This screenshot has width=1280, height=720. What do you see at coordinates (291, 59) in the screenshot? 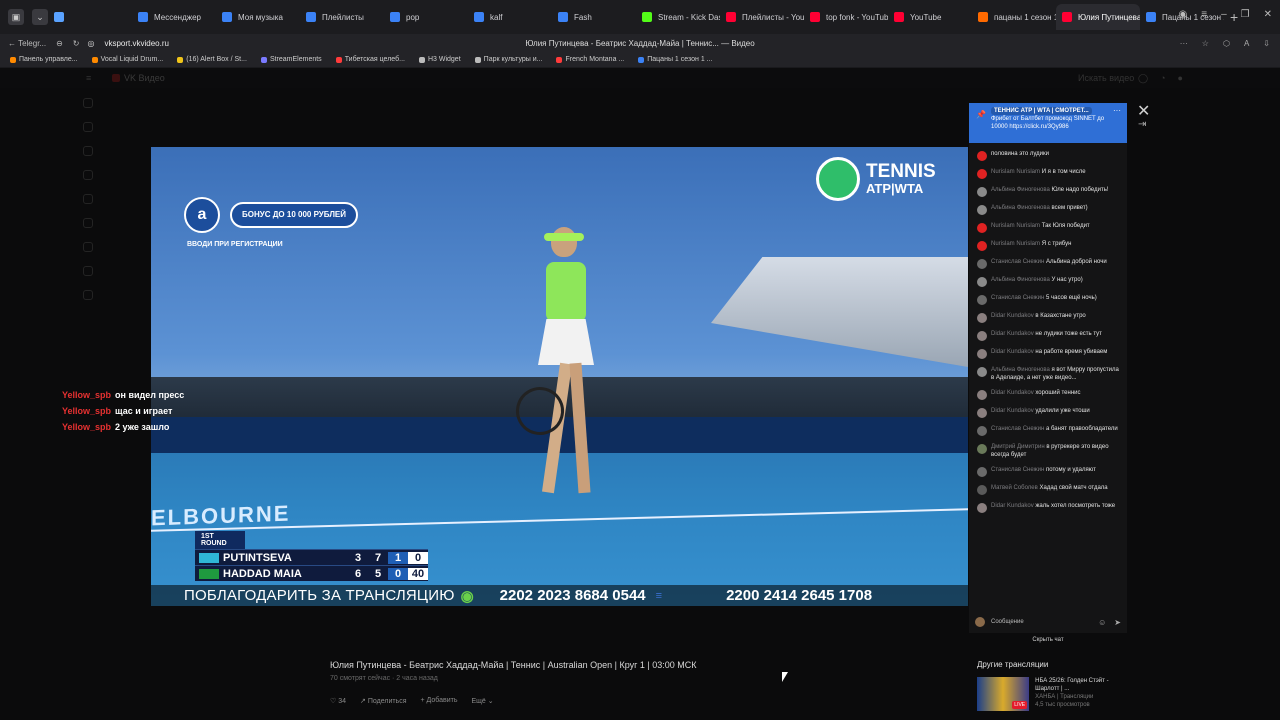
I see `bookmark-item: StreamElements` at bounding box center [291, 59].